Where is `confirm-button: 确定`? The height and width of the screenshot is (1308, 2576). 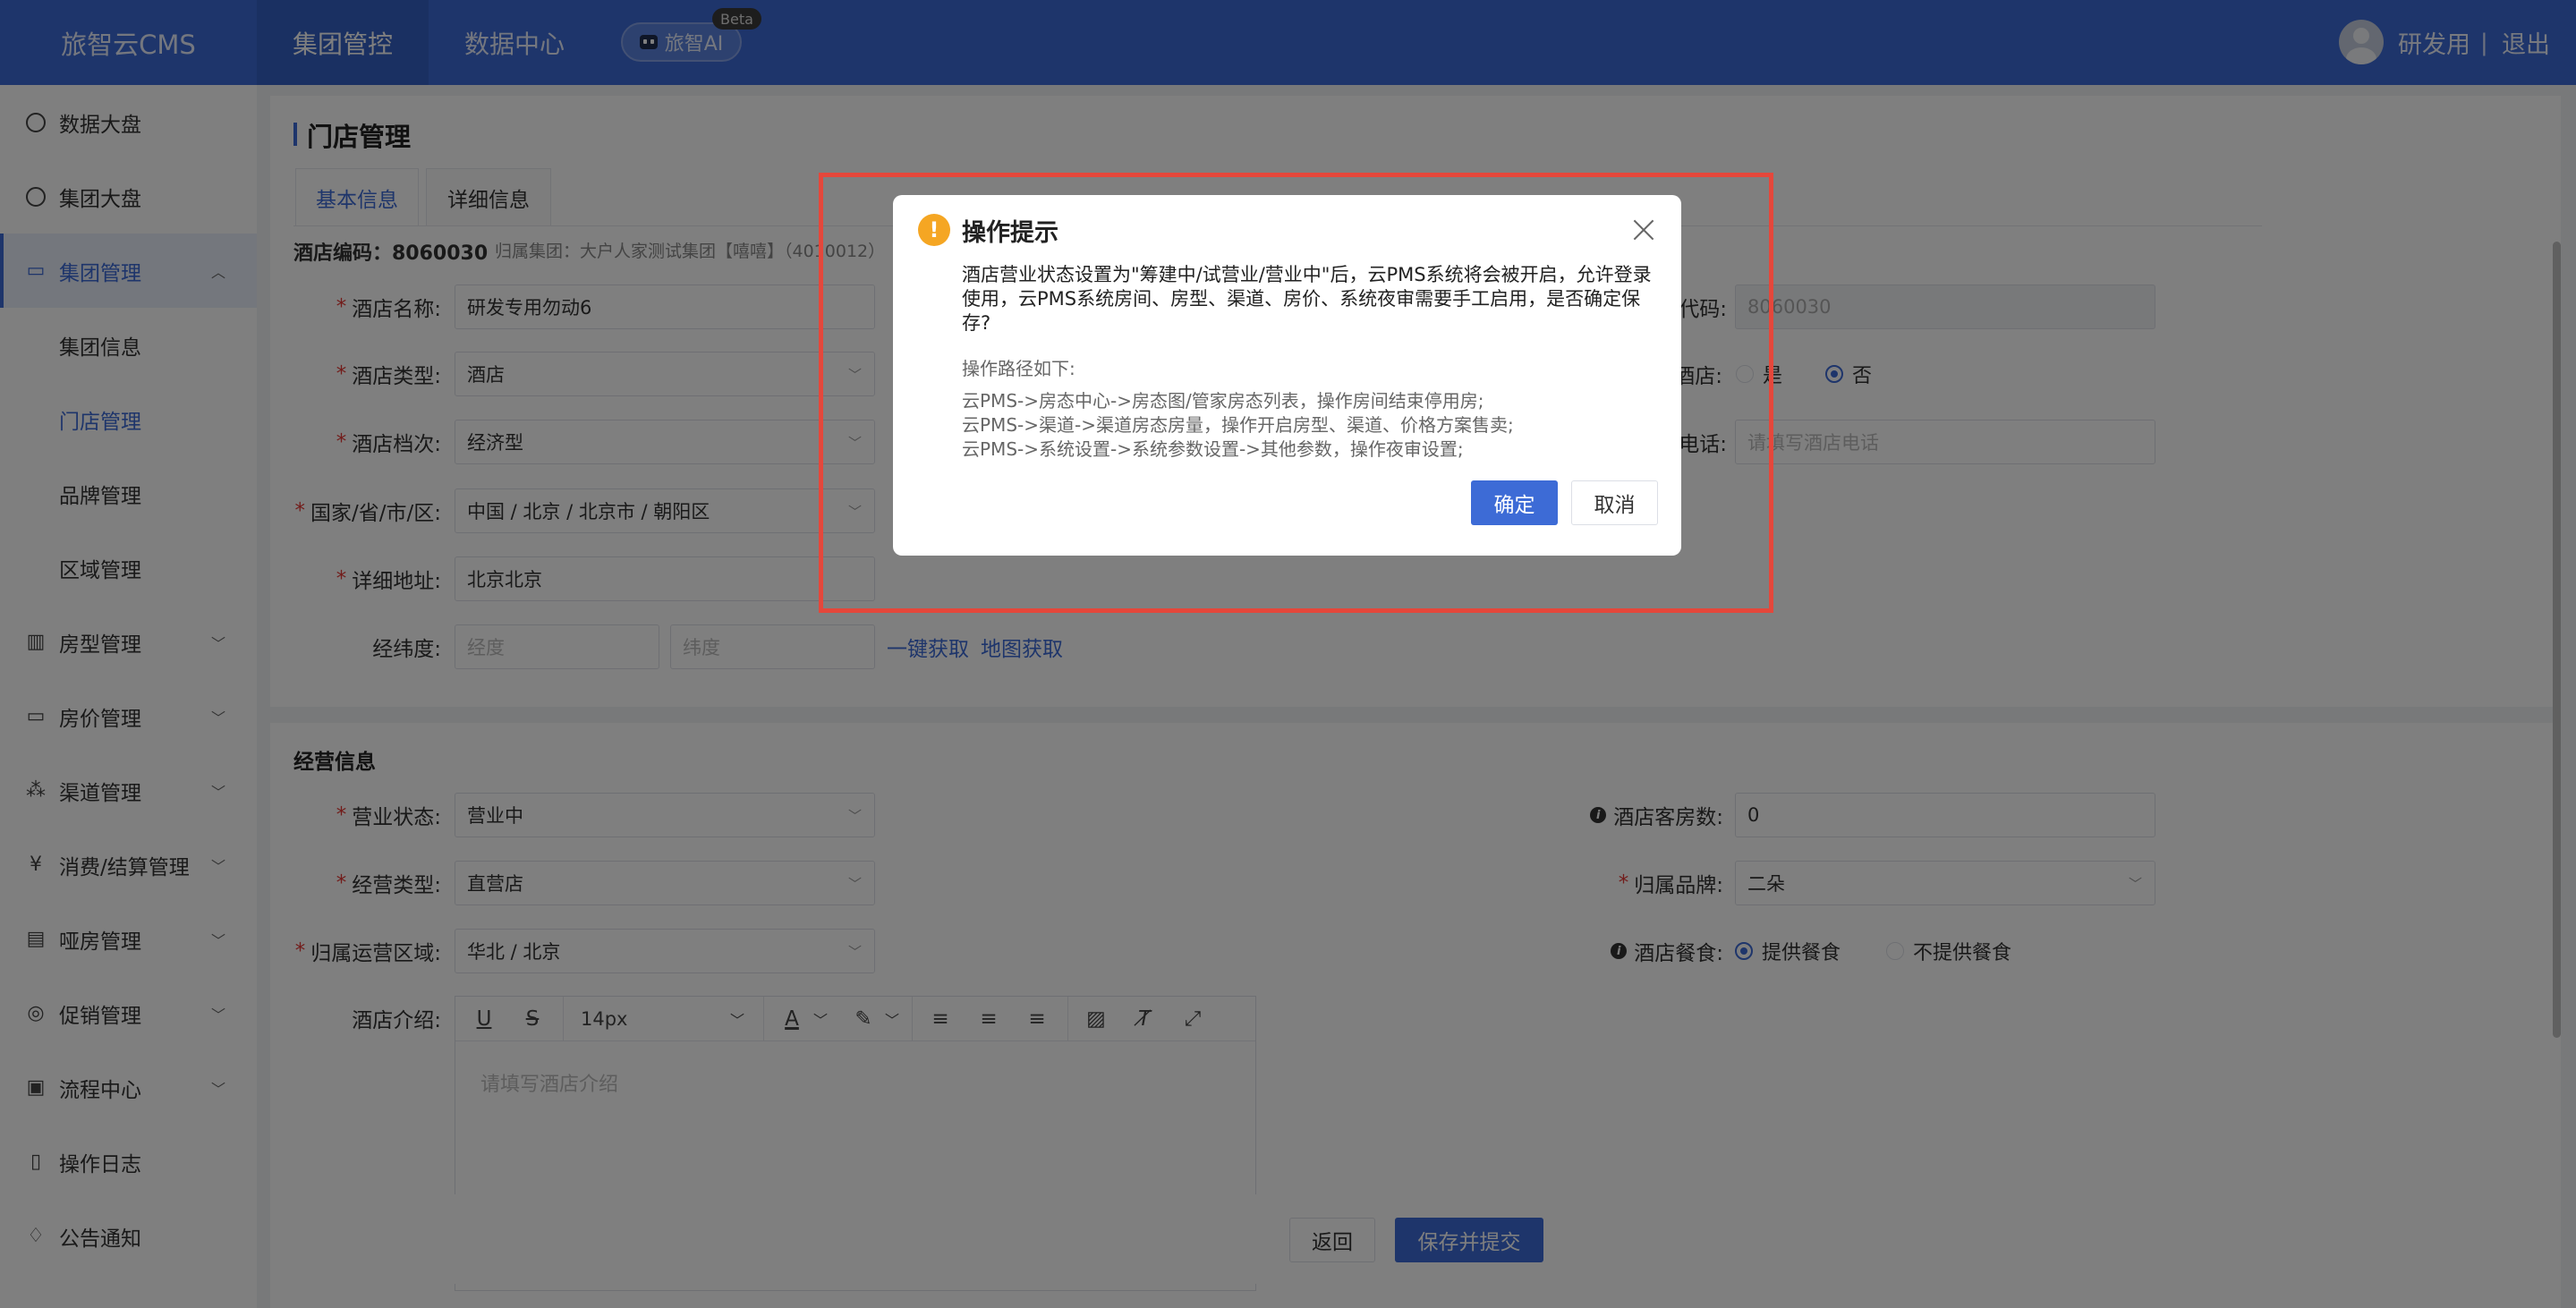
confirm-button: 确定 is located at coordinates (1514, 502).